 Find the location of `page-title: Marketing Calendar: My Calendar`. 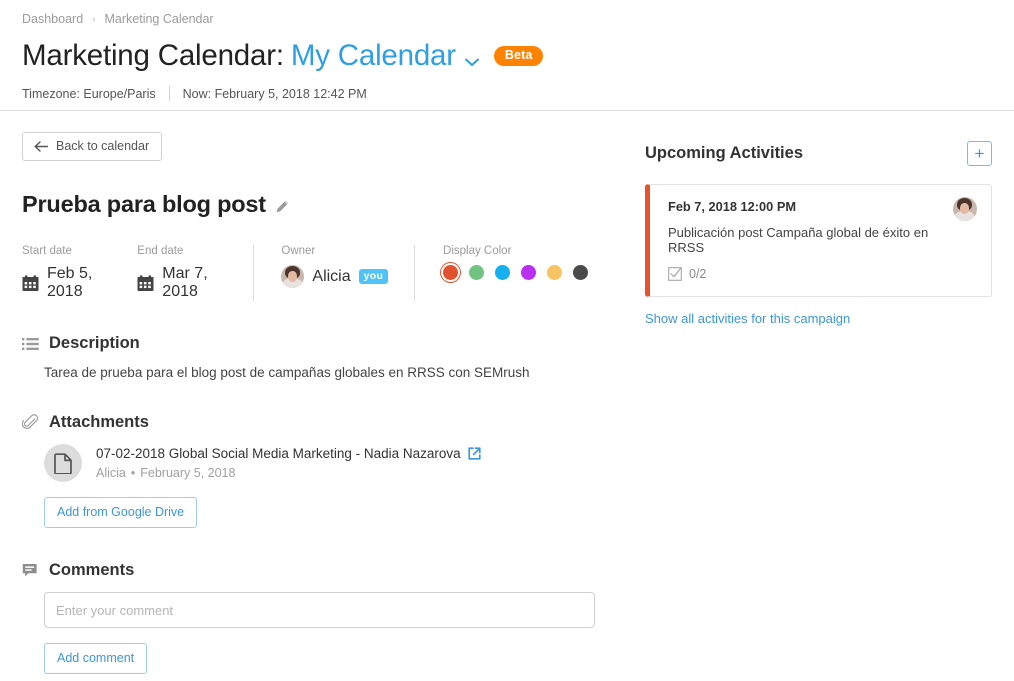

page-title: Marketing Calendar: My Calendar is located at coordinates (250, 56).